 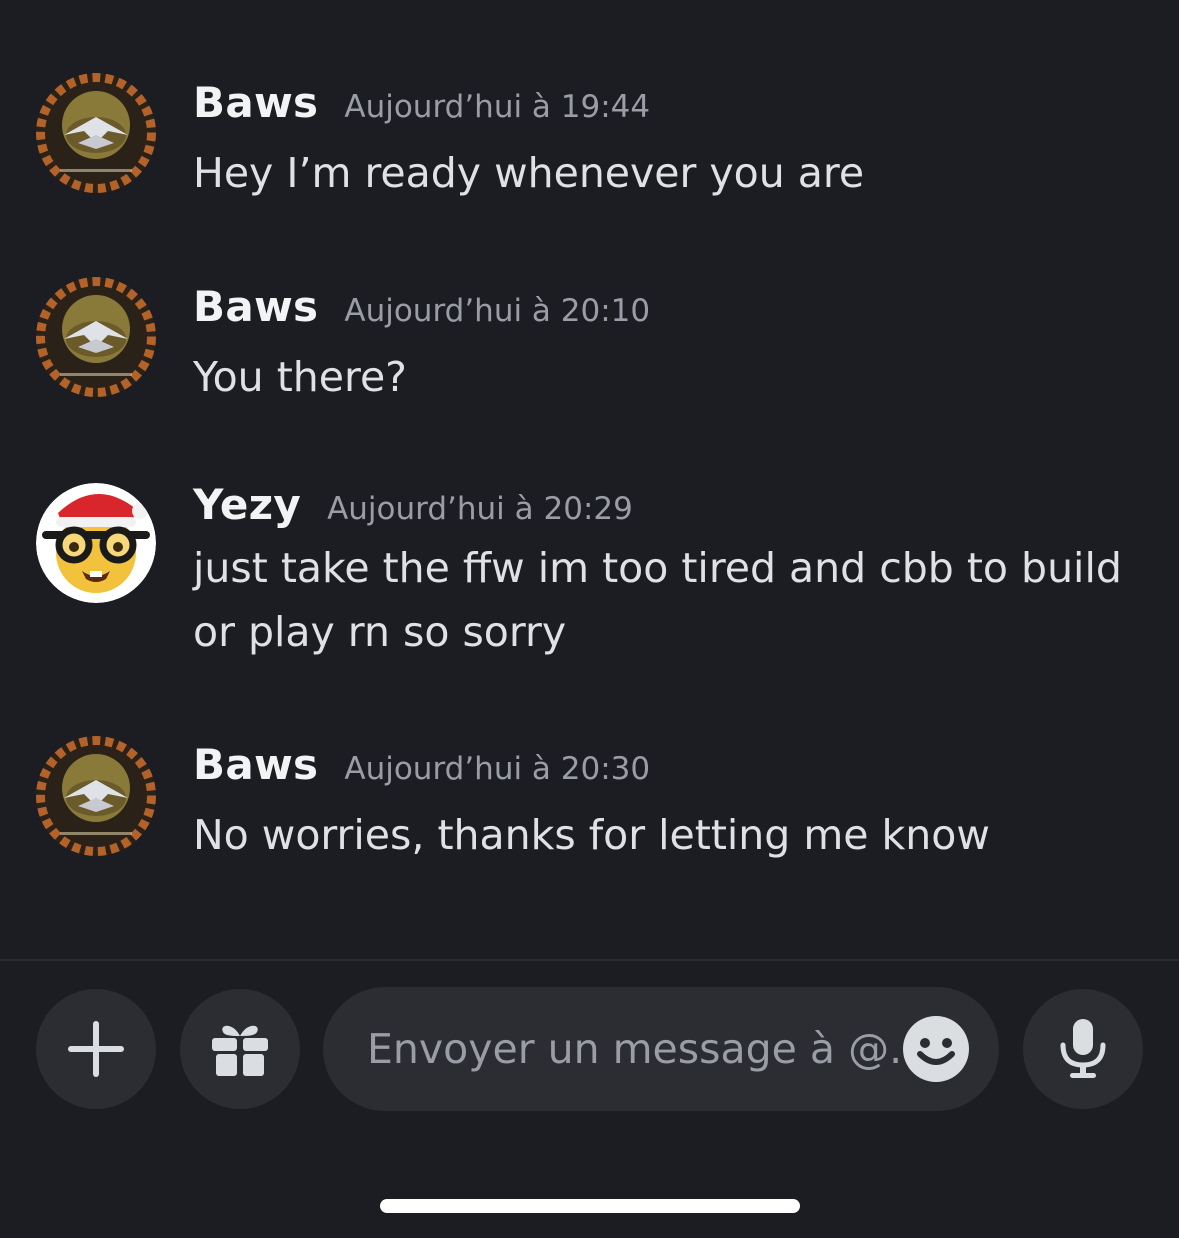 I want to click on add-attachment-button, so click(x=96, y=1049).